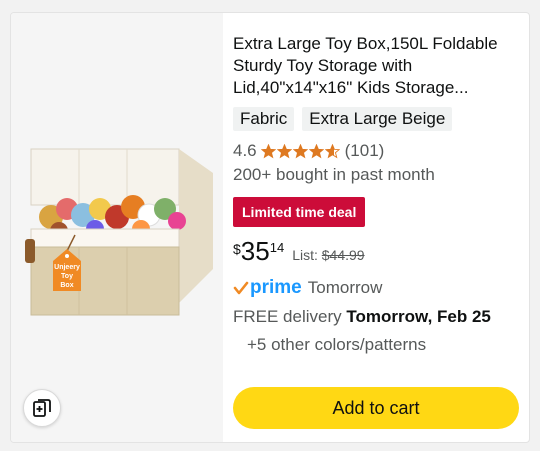 This screenshot has width=540, height=451. What do you see at coordinates (66, 285) in the screenshot?
I see `svg-text: Box` at bounding box center [66, 285].